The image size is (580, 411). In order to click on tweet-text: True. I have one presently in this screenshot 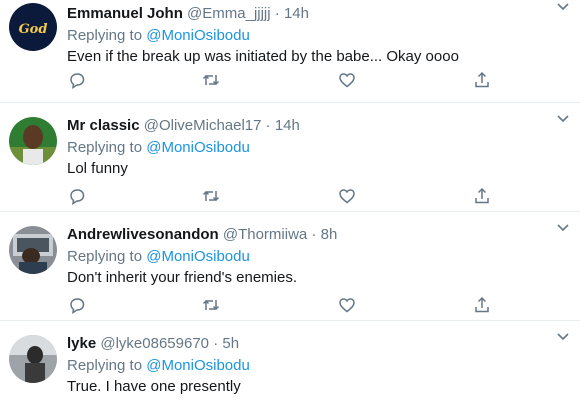, I will do `click(154, 386)`.